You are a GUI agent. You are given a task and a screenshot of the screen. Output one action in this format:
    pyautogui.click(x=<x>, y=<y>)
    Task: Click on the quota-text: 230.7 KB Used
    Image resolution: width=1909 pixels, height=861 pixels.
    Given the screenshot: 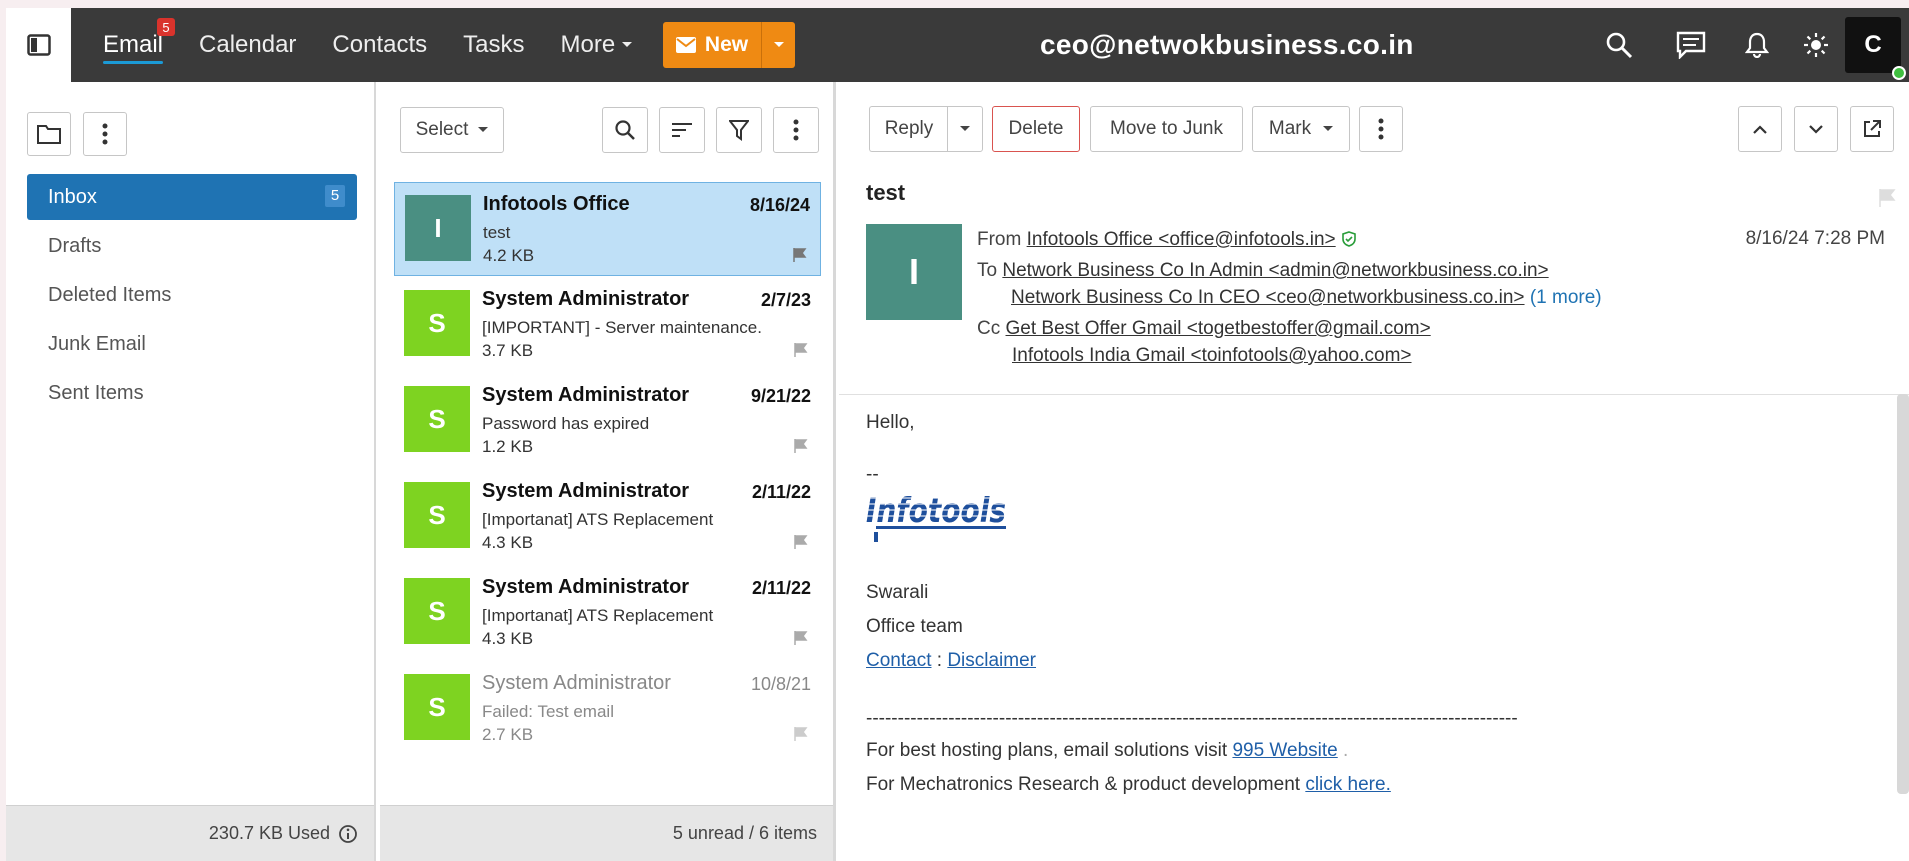 What is the action you would take?
    pyautogui.click(x=269, y=833)
    